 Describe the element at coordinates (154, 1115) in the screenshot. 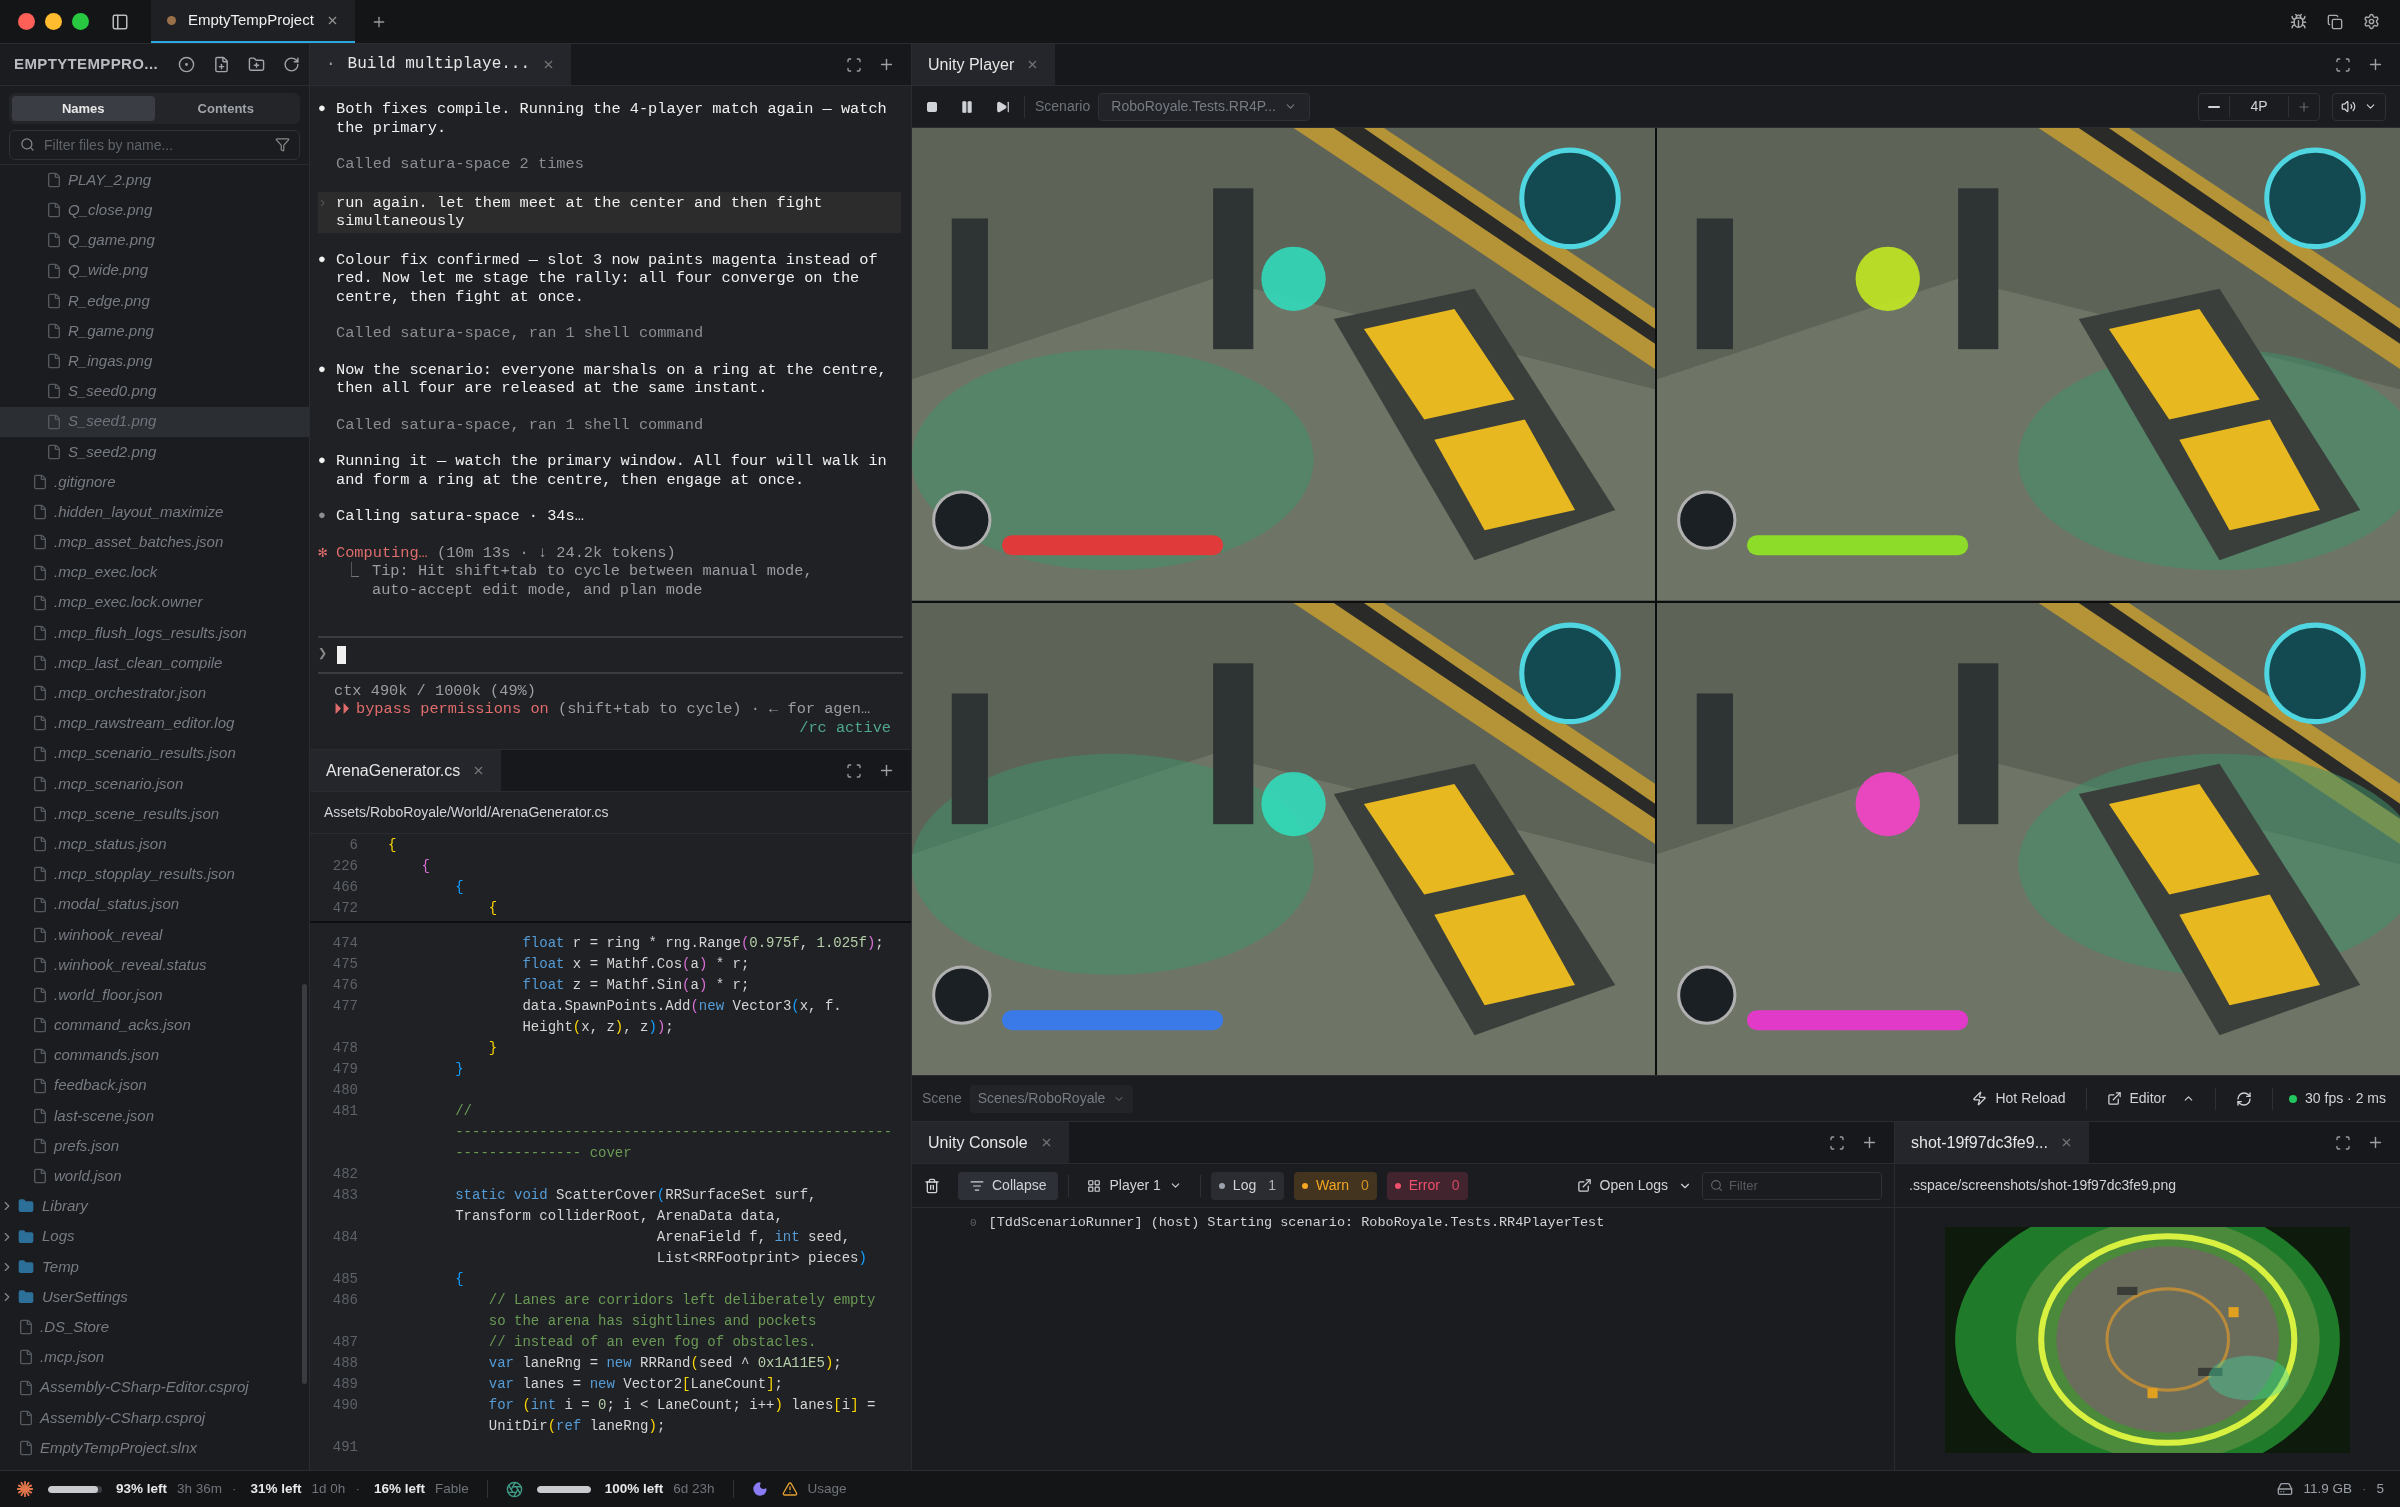

I see `file-tree-row: last-scene.json` at that location.